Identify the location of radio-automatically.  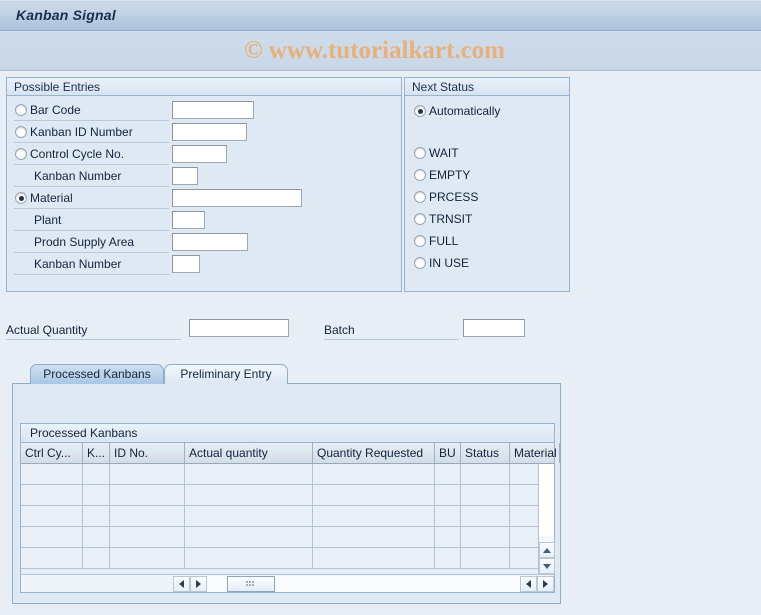
(420, 111).